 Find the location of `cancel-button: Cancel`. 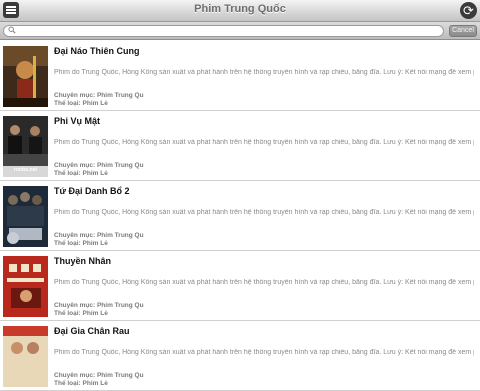

cancel-button: Cancel is located at coordinates (463, 31).